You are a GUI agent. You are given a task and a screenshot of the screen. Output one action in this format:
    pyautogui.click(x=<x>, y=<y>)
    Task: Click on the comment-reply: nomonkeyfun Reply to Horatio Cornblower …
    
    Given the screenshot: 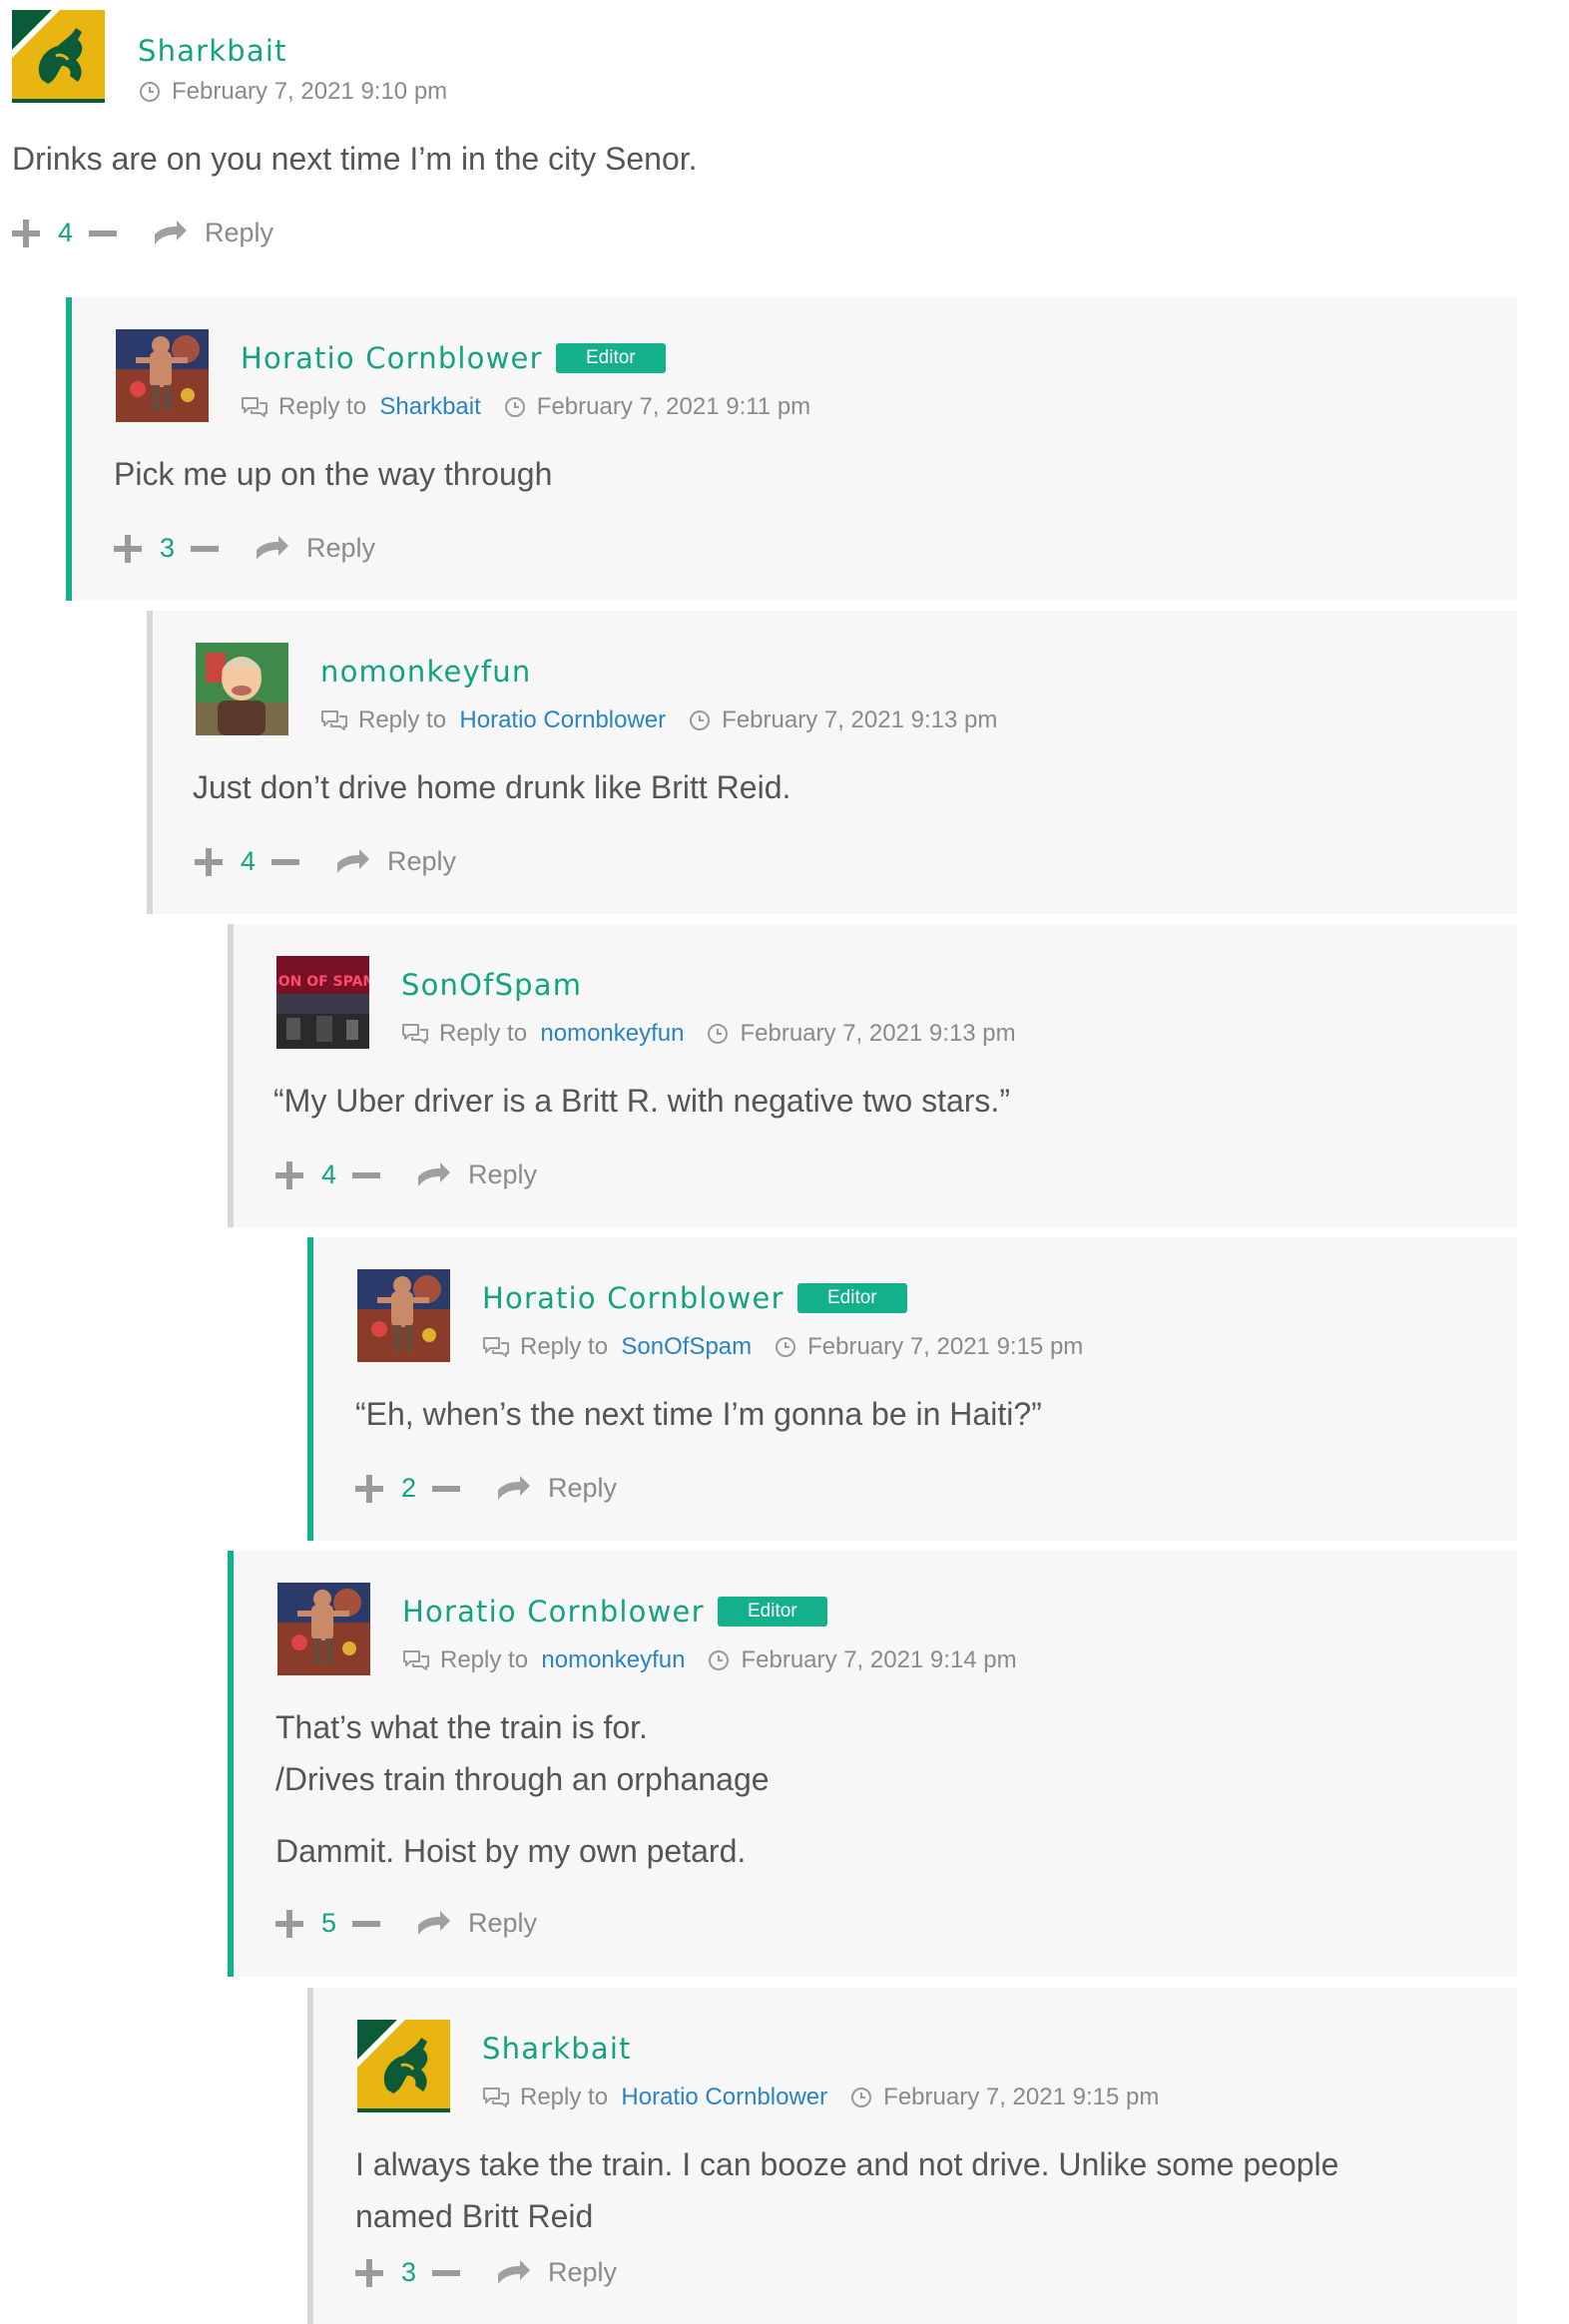 What is the action you would take?
    pyautogui.click(x=832, y=762)
    